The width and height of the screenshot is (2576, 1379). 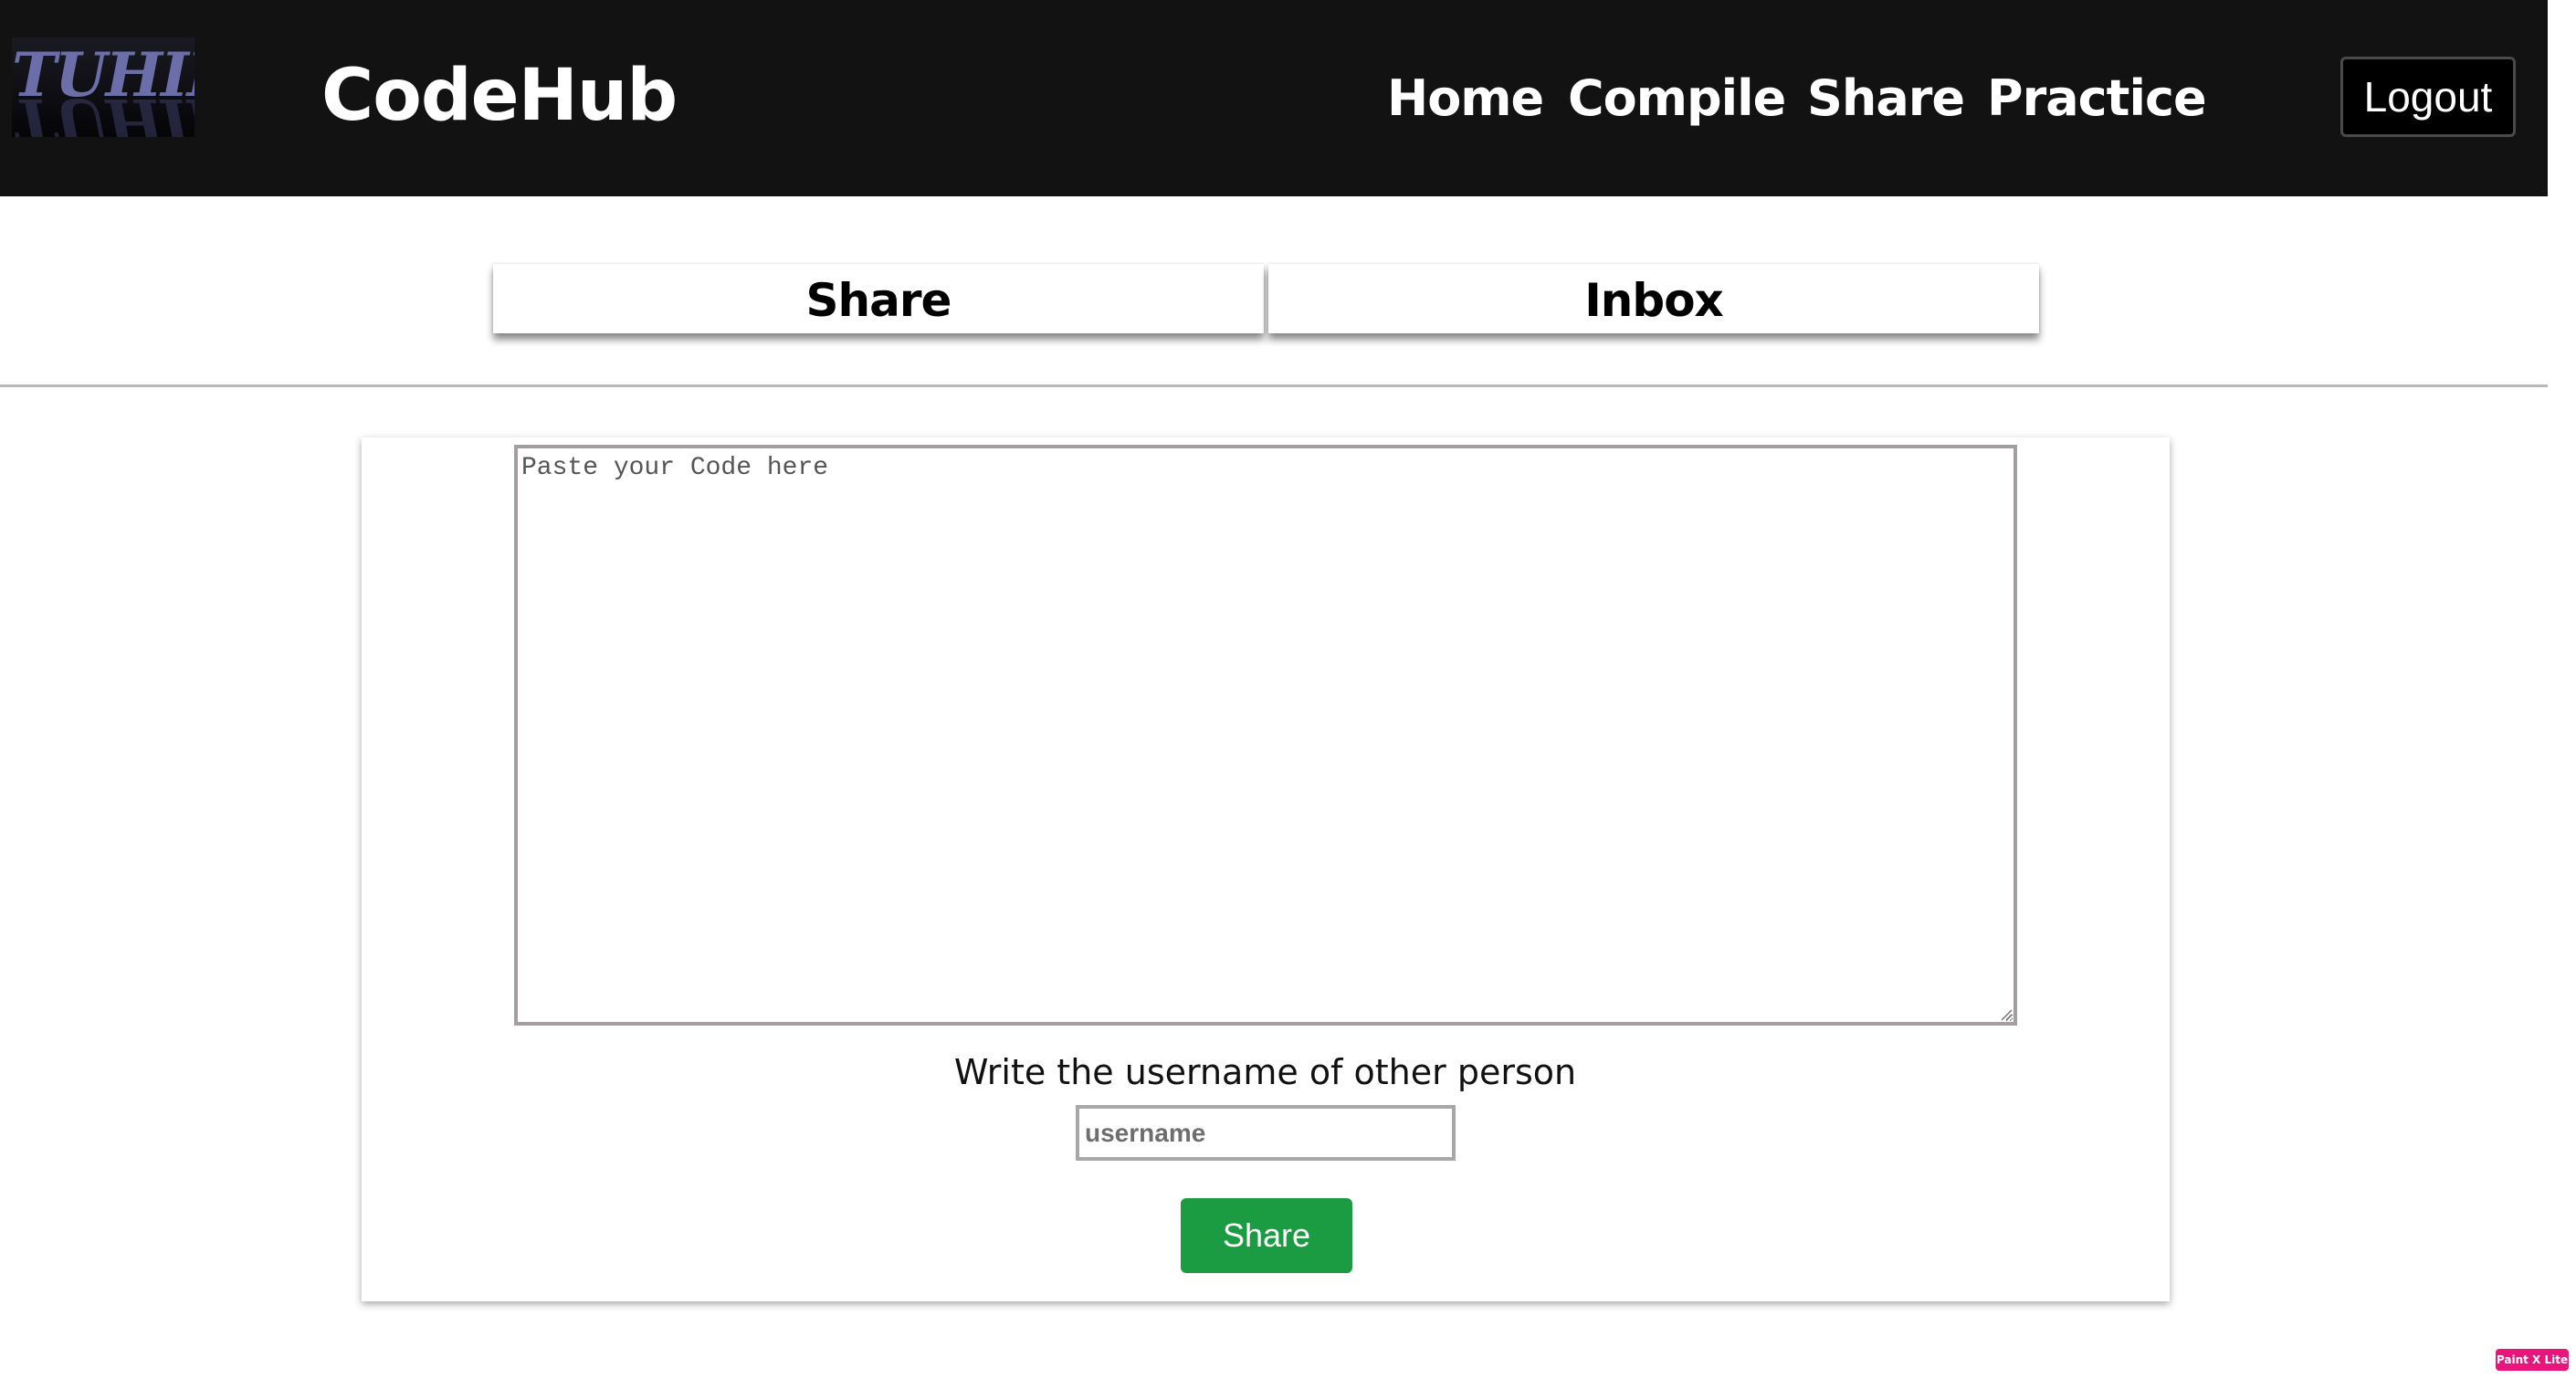 What do you see at coordinates (878, 298) in the screenshot?
I see `tab-share: Share` at bounding box center [878, 298].